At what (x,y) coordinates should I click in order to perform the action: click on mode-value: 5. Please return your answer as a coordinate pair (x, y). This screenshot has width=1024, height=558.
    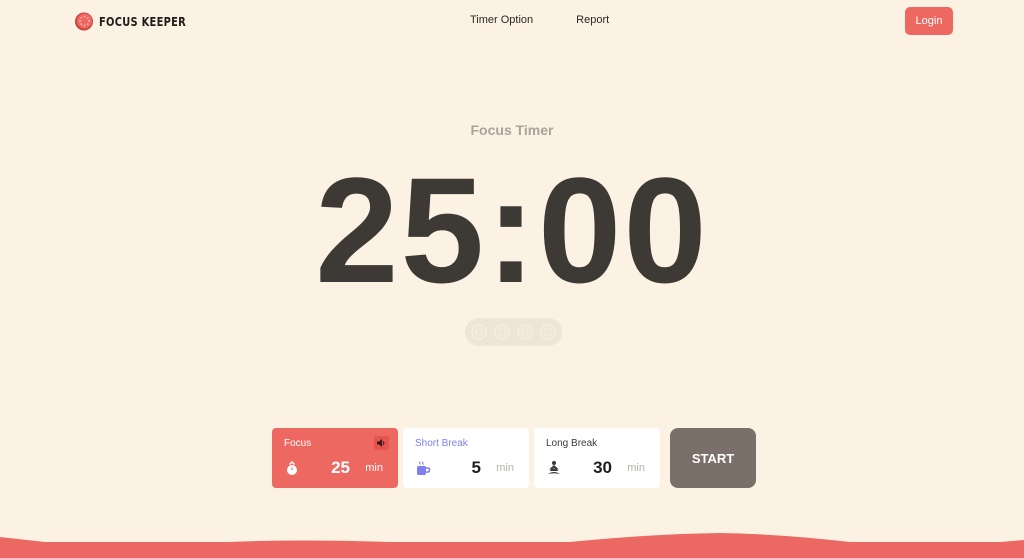
    Looking at the image, I should click on (476, 467).